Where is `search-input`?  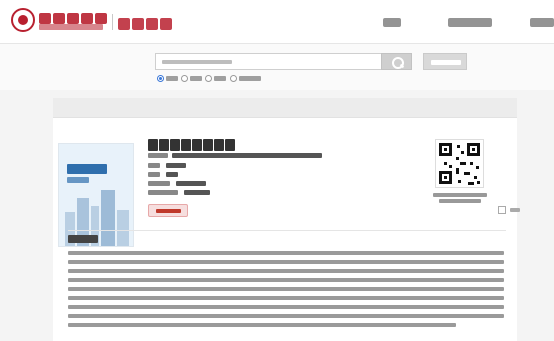
search-input is located at coordinates (269, 61).